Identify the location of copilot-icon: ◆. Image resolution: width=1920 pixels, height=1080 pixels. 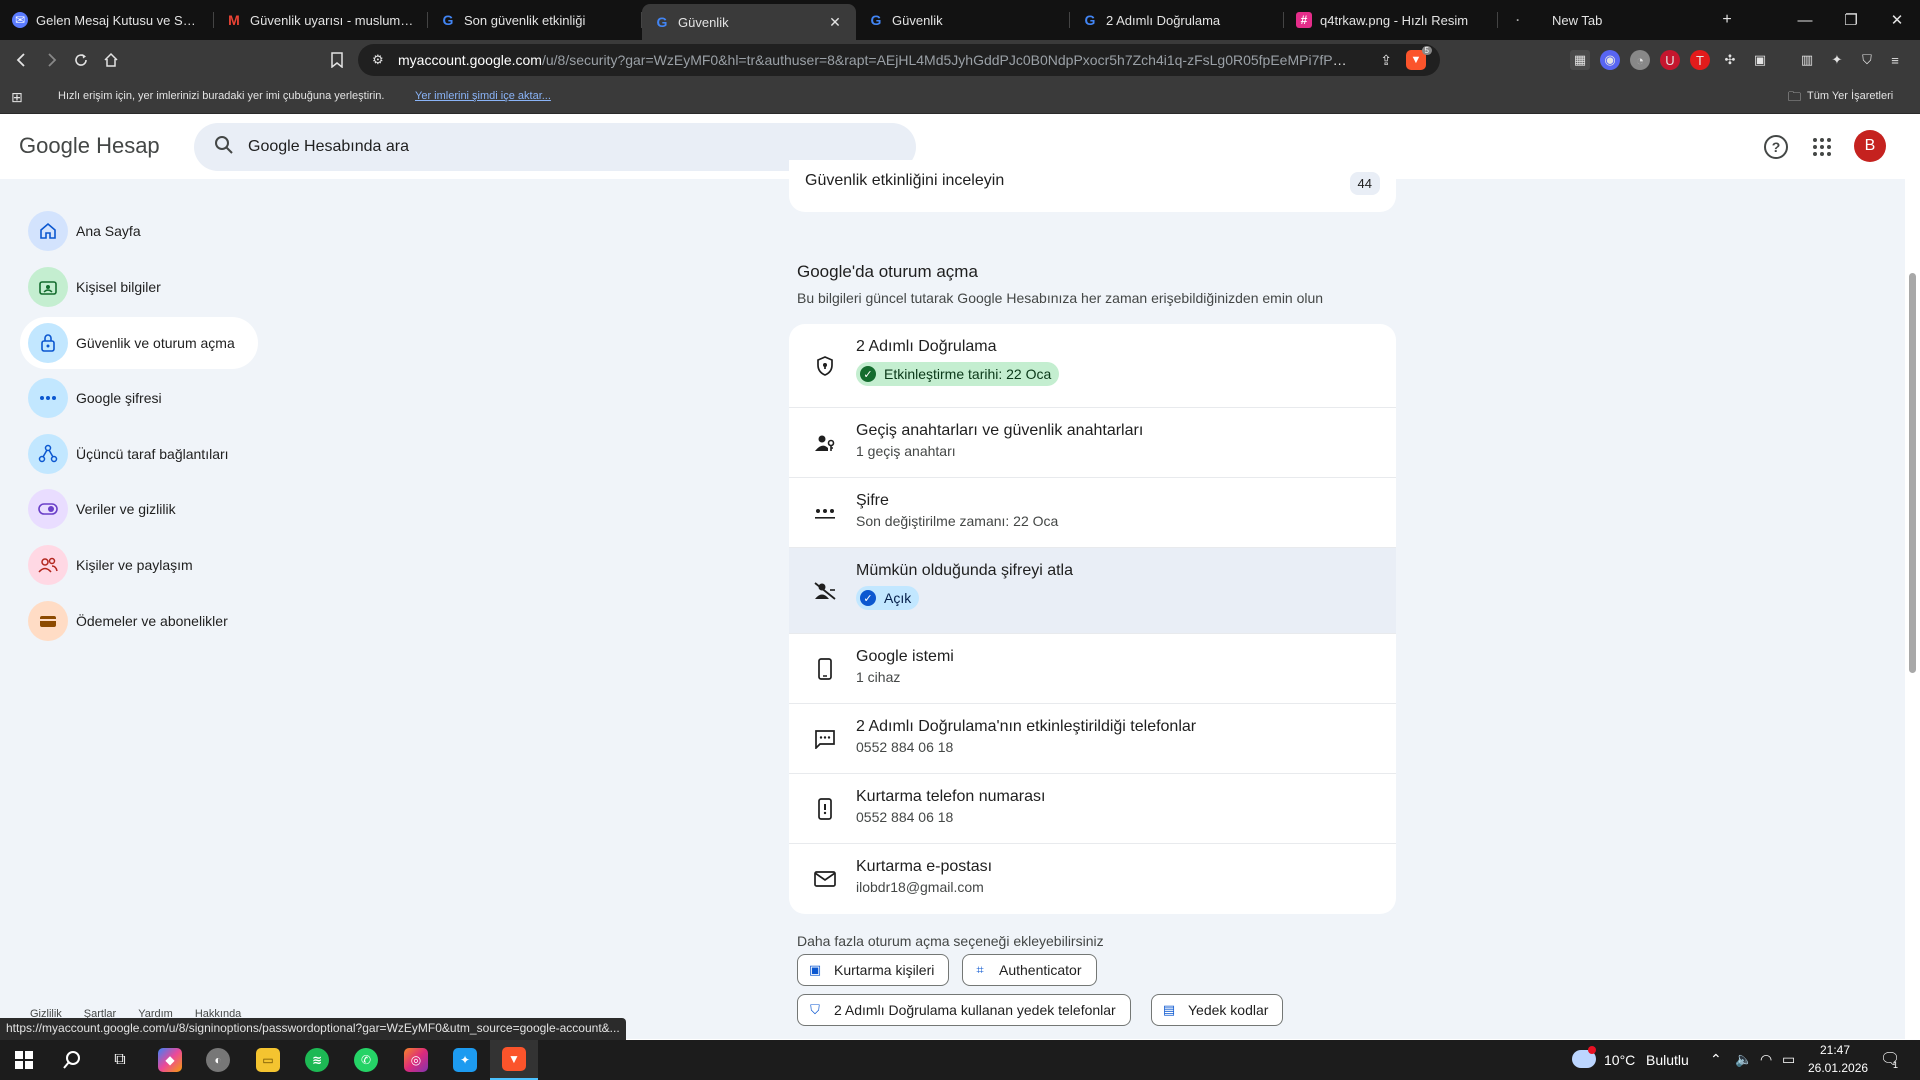
(170, 1060).